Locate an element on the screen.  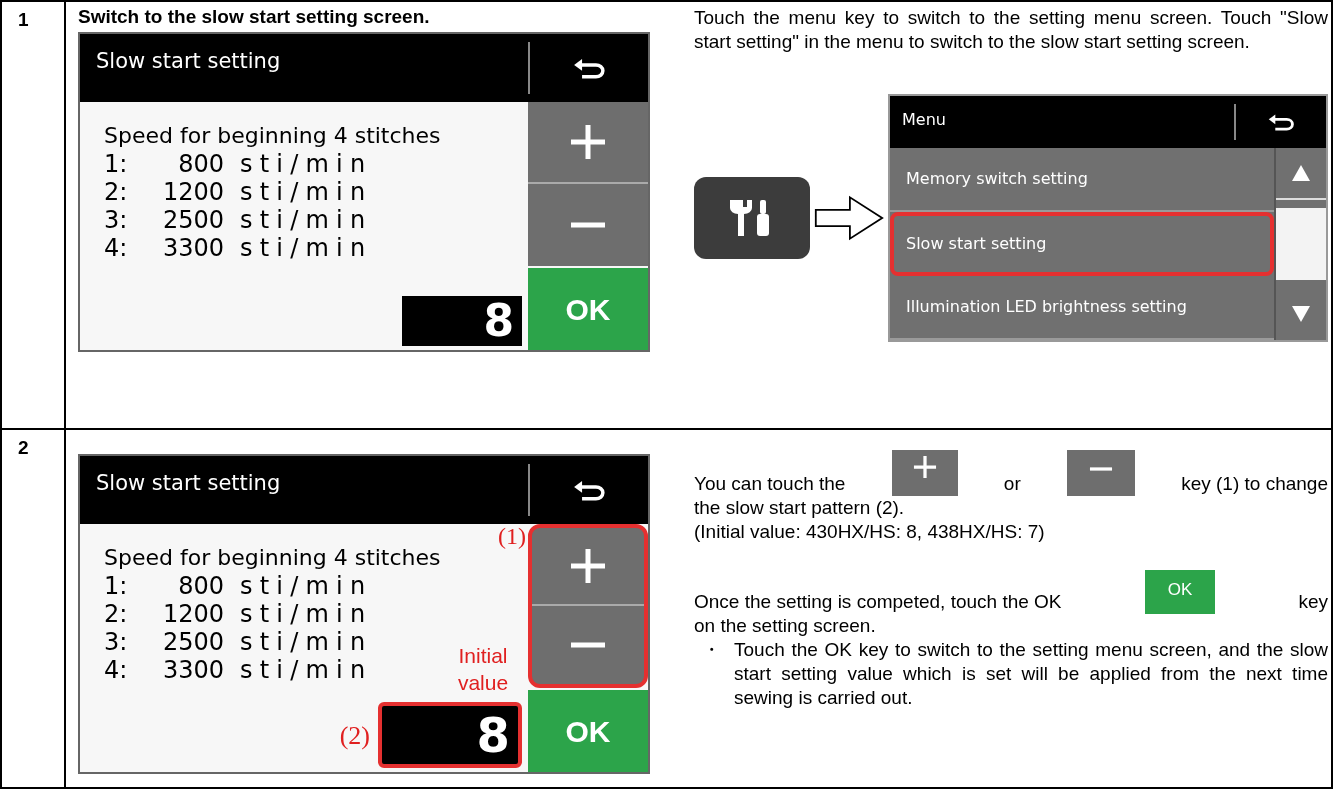
step-heading: Switch to the slow start setting screen. is located at coordinates (254, 17).